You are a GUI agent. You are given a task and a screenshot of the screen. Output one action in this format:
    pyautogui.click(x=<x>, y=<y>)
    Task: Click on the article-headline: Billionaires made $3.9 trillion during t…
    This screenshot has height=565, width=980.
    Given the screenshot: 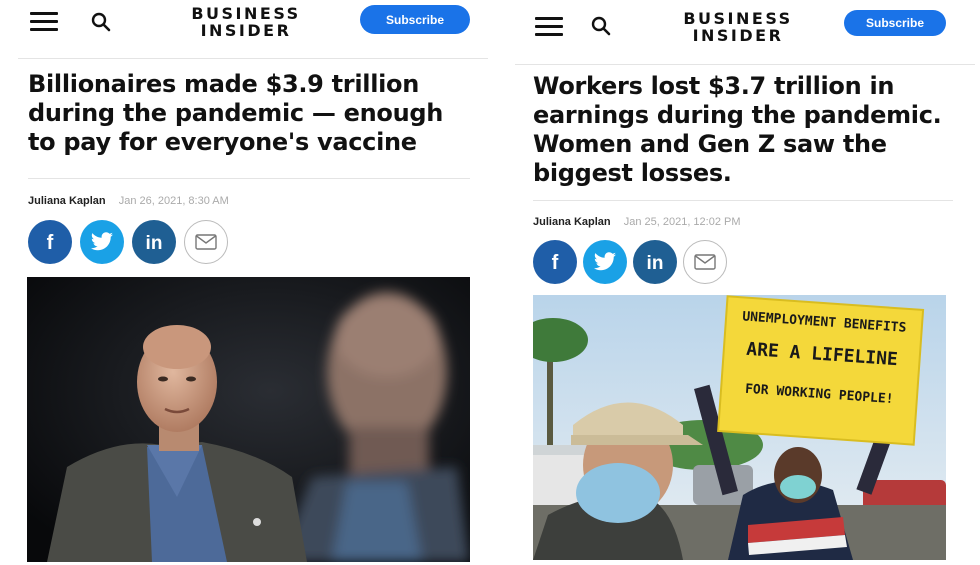 What is the action you would take?
    pyautogui.click(x=236, y=113)
    